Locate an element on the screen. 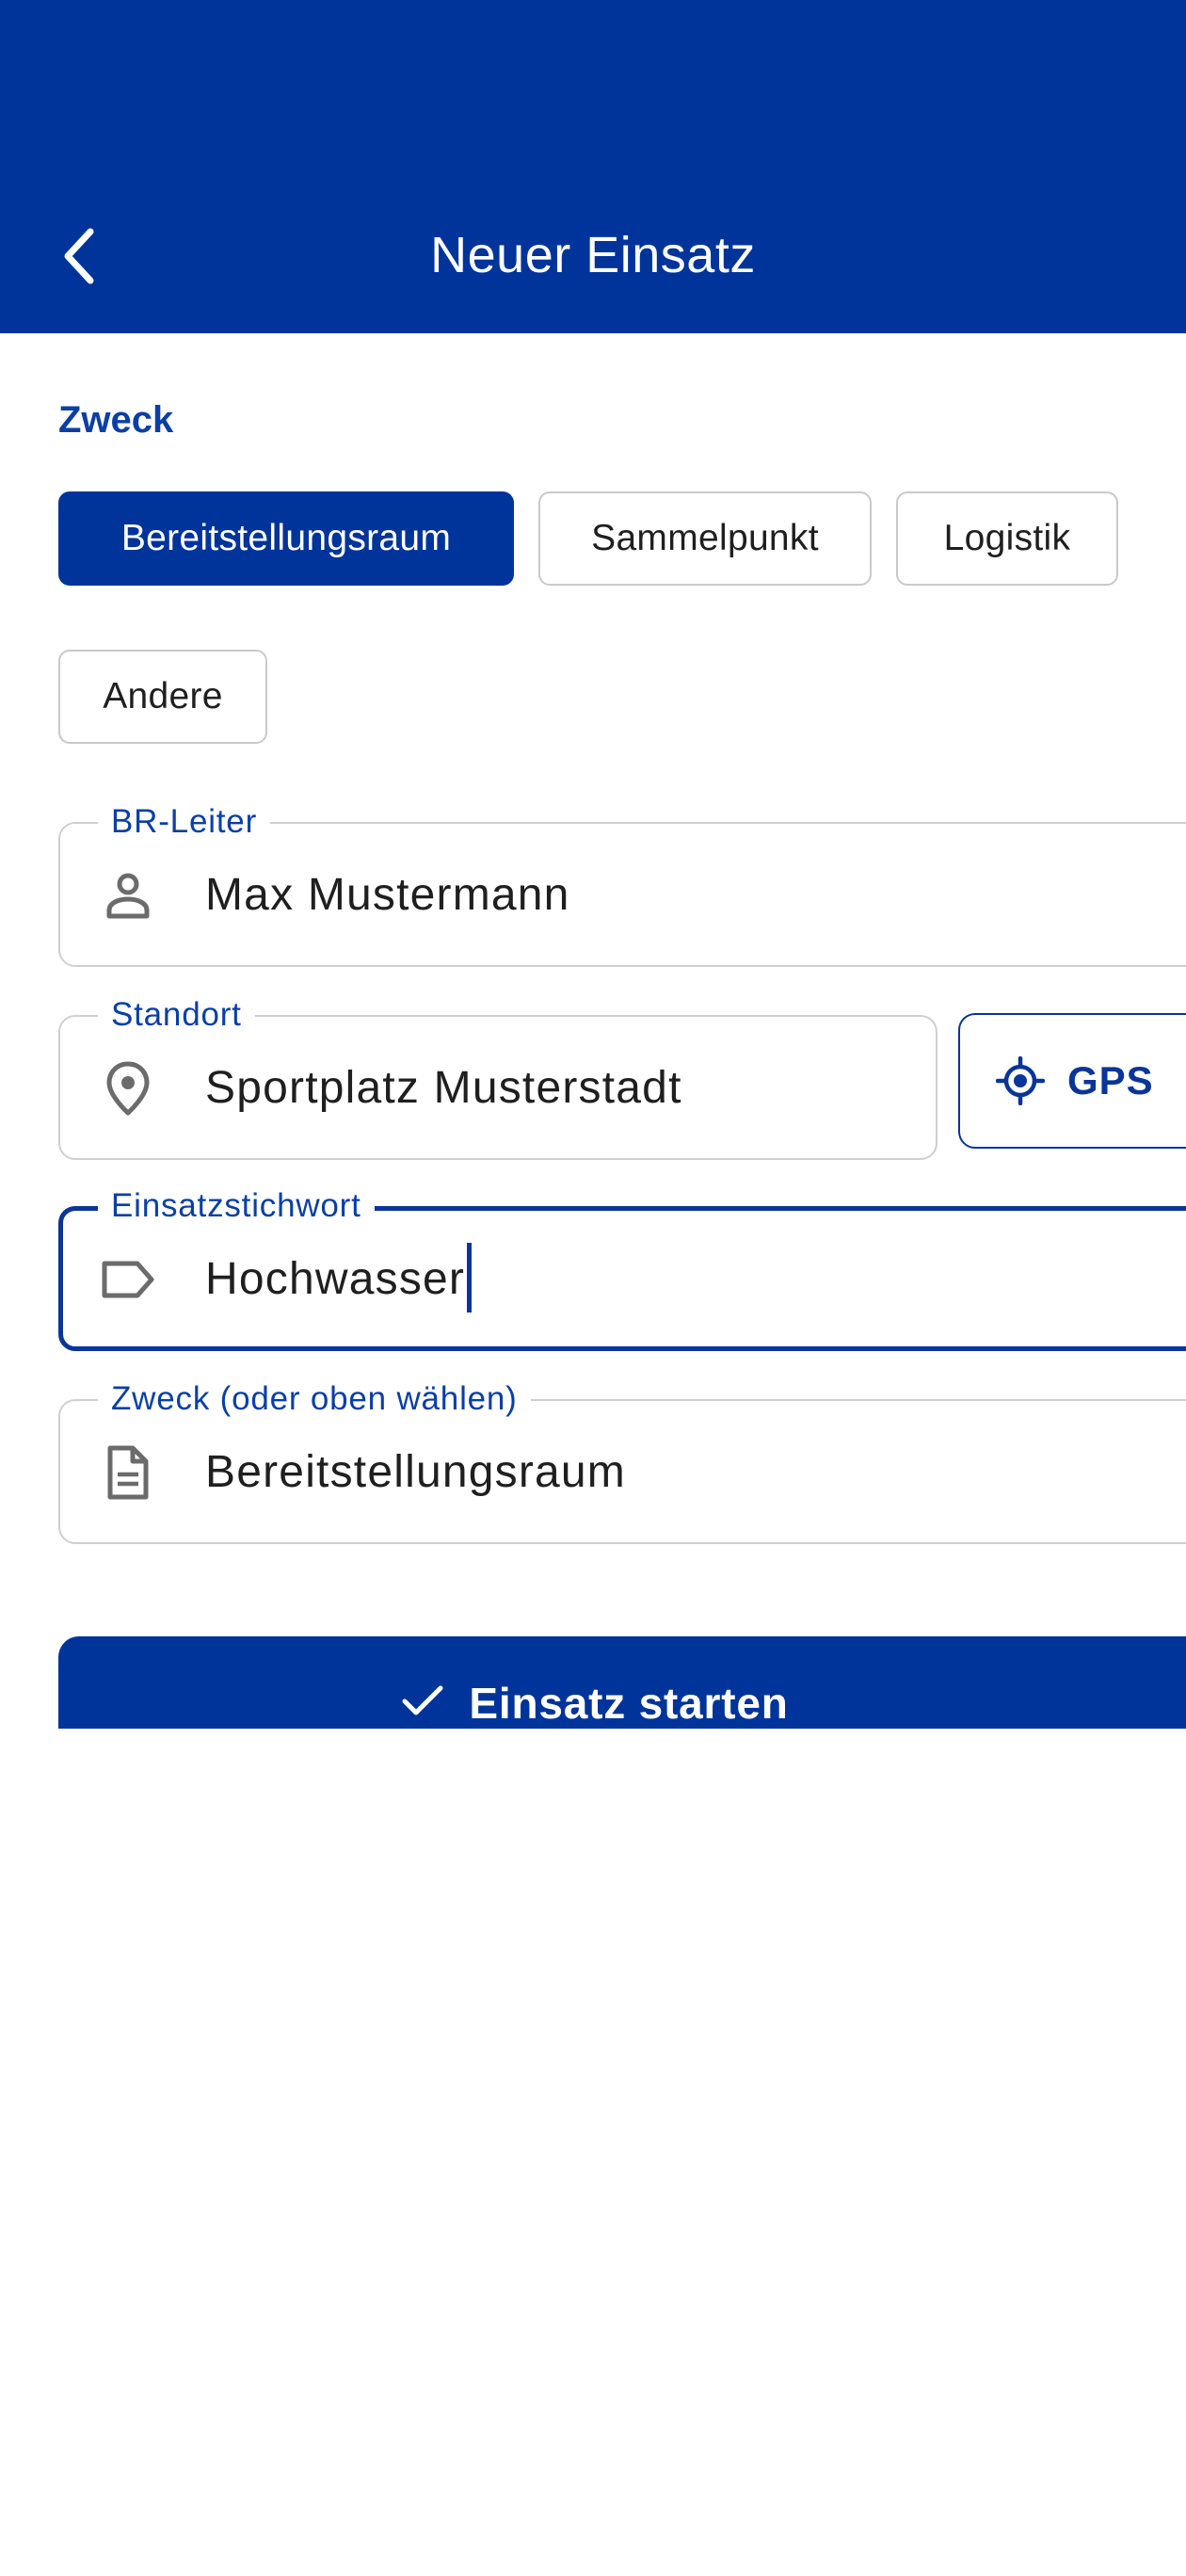 The width and height of the screenshot is (1186, 2576). chip-sammelpunkt: Sammelpunkt is located at coordinates (705, 538).